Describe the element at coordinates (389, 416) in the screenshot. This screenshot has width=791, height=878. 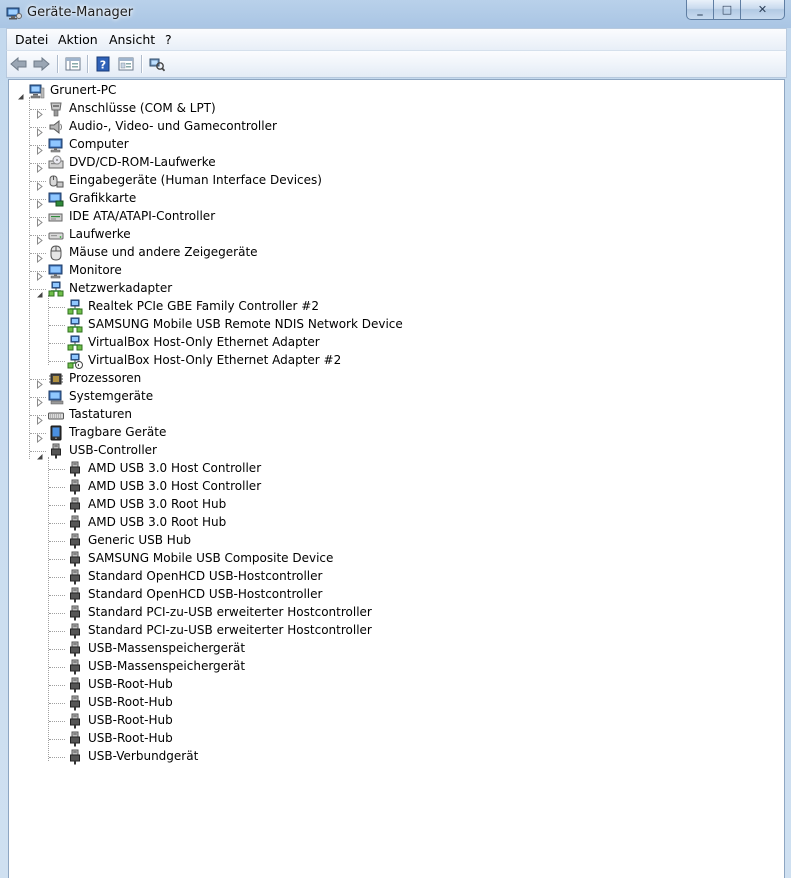
I see `tree-category-13: Tastaturen` at that location.